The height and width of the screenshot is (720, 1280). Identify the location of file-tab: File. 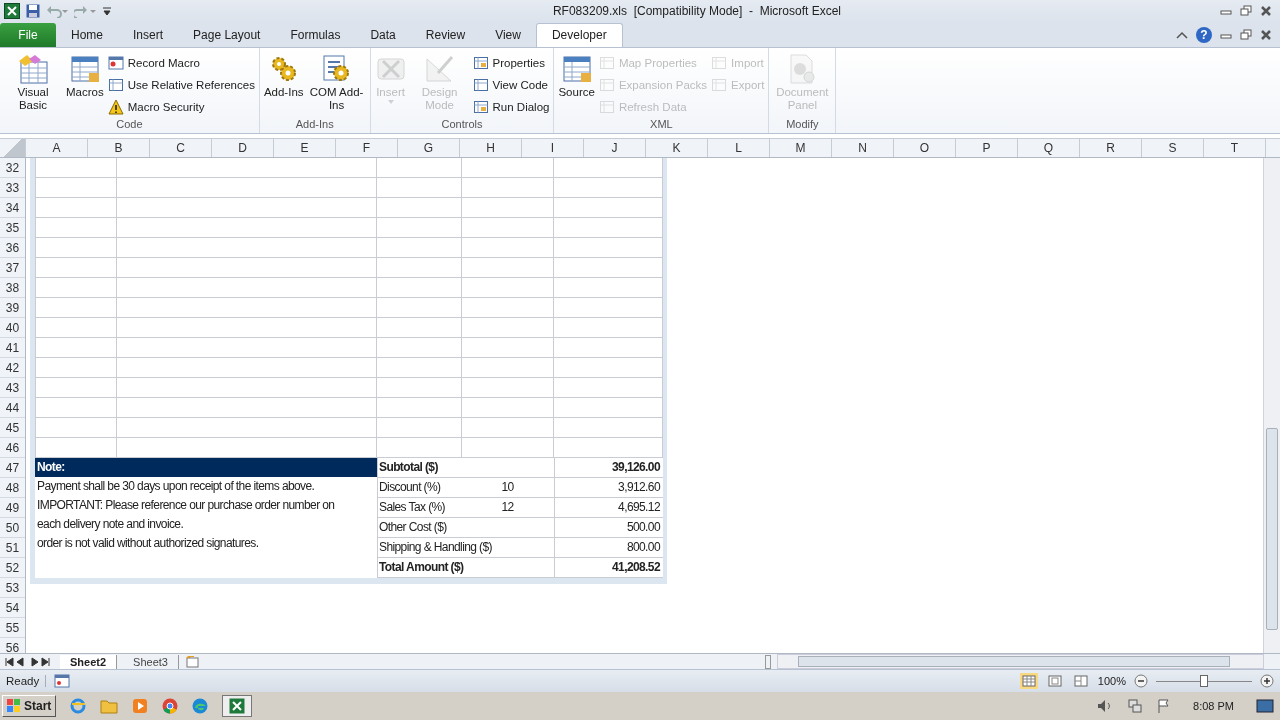
(28, 34).